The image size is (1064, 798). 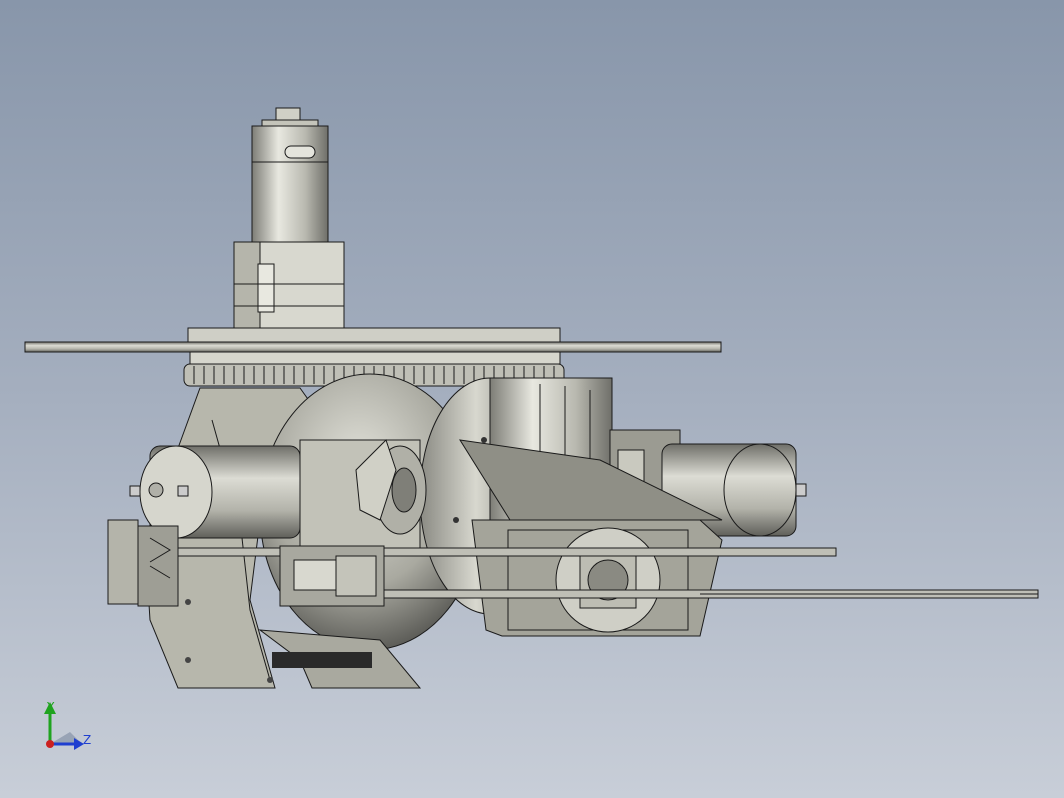 What do you see at coordinates (51, 707) in the screenshot?
I see `triad-y-label: Y` at bounding box center [51, 707].